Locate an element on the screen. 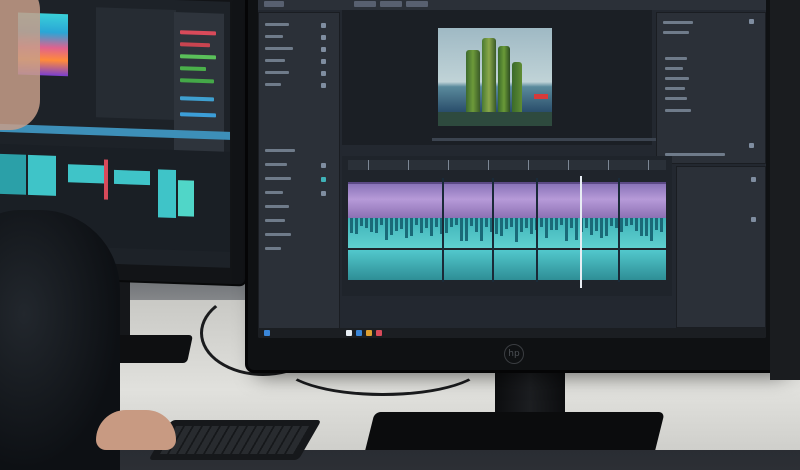  left-red-marker is located at coordinates (106, 179).